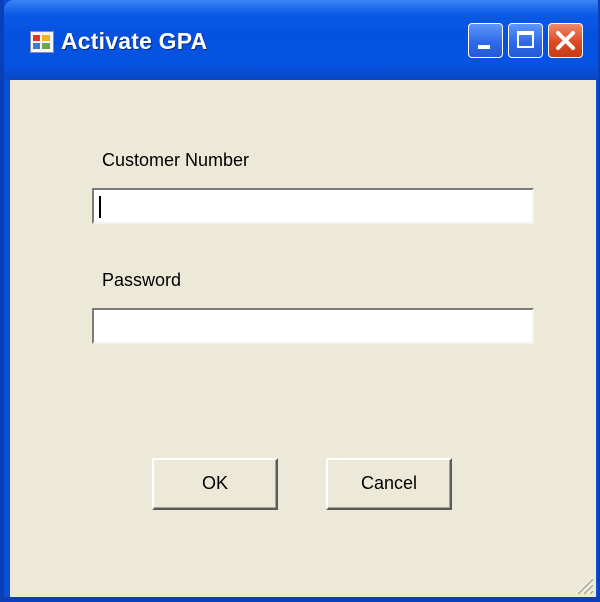 This screenshot has width=600, height=602. I want to click on resize-grip-icon, so click(583, 584).